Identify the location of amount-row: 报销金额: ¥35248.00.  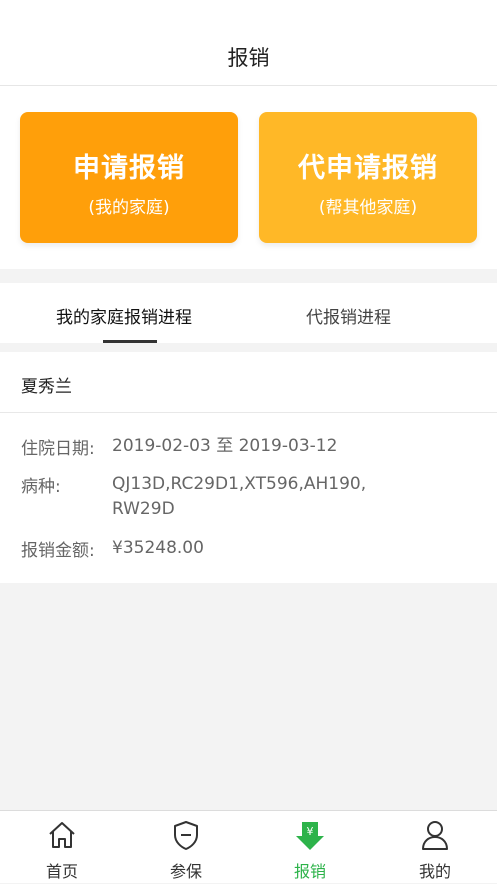
(112, 548).